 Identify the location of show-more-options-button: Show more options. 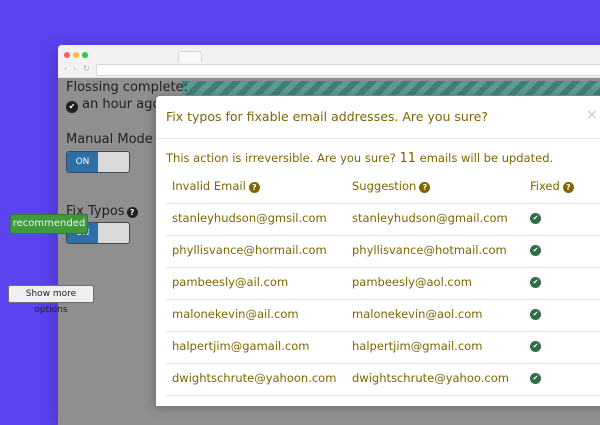
(51, 300).